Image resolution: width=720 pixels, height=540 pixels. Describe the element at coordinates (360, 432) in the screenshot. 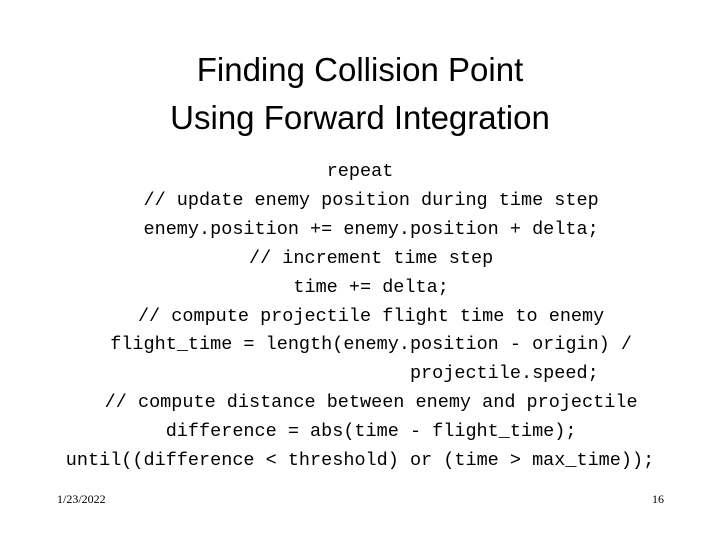

I see `code-line: difference = abs(time - flight_time);` at that location.